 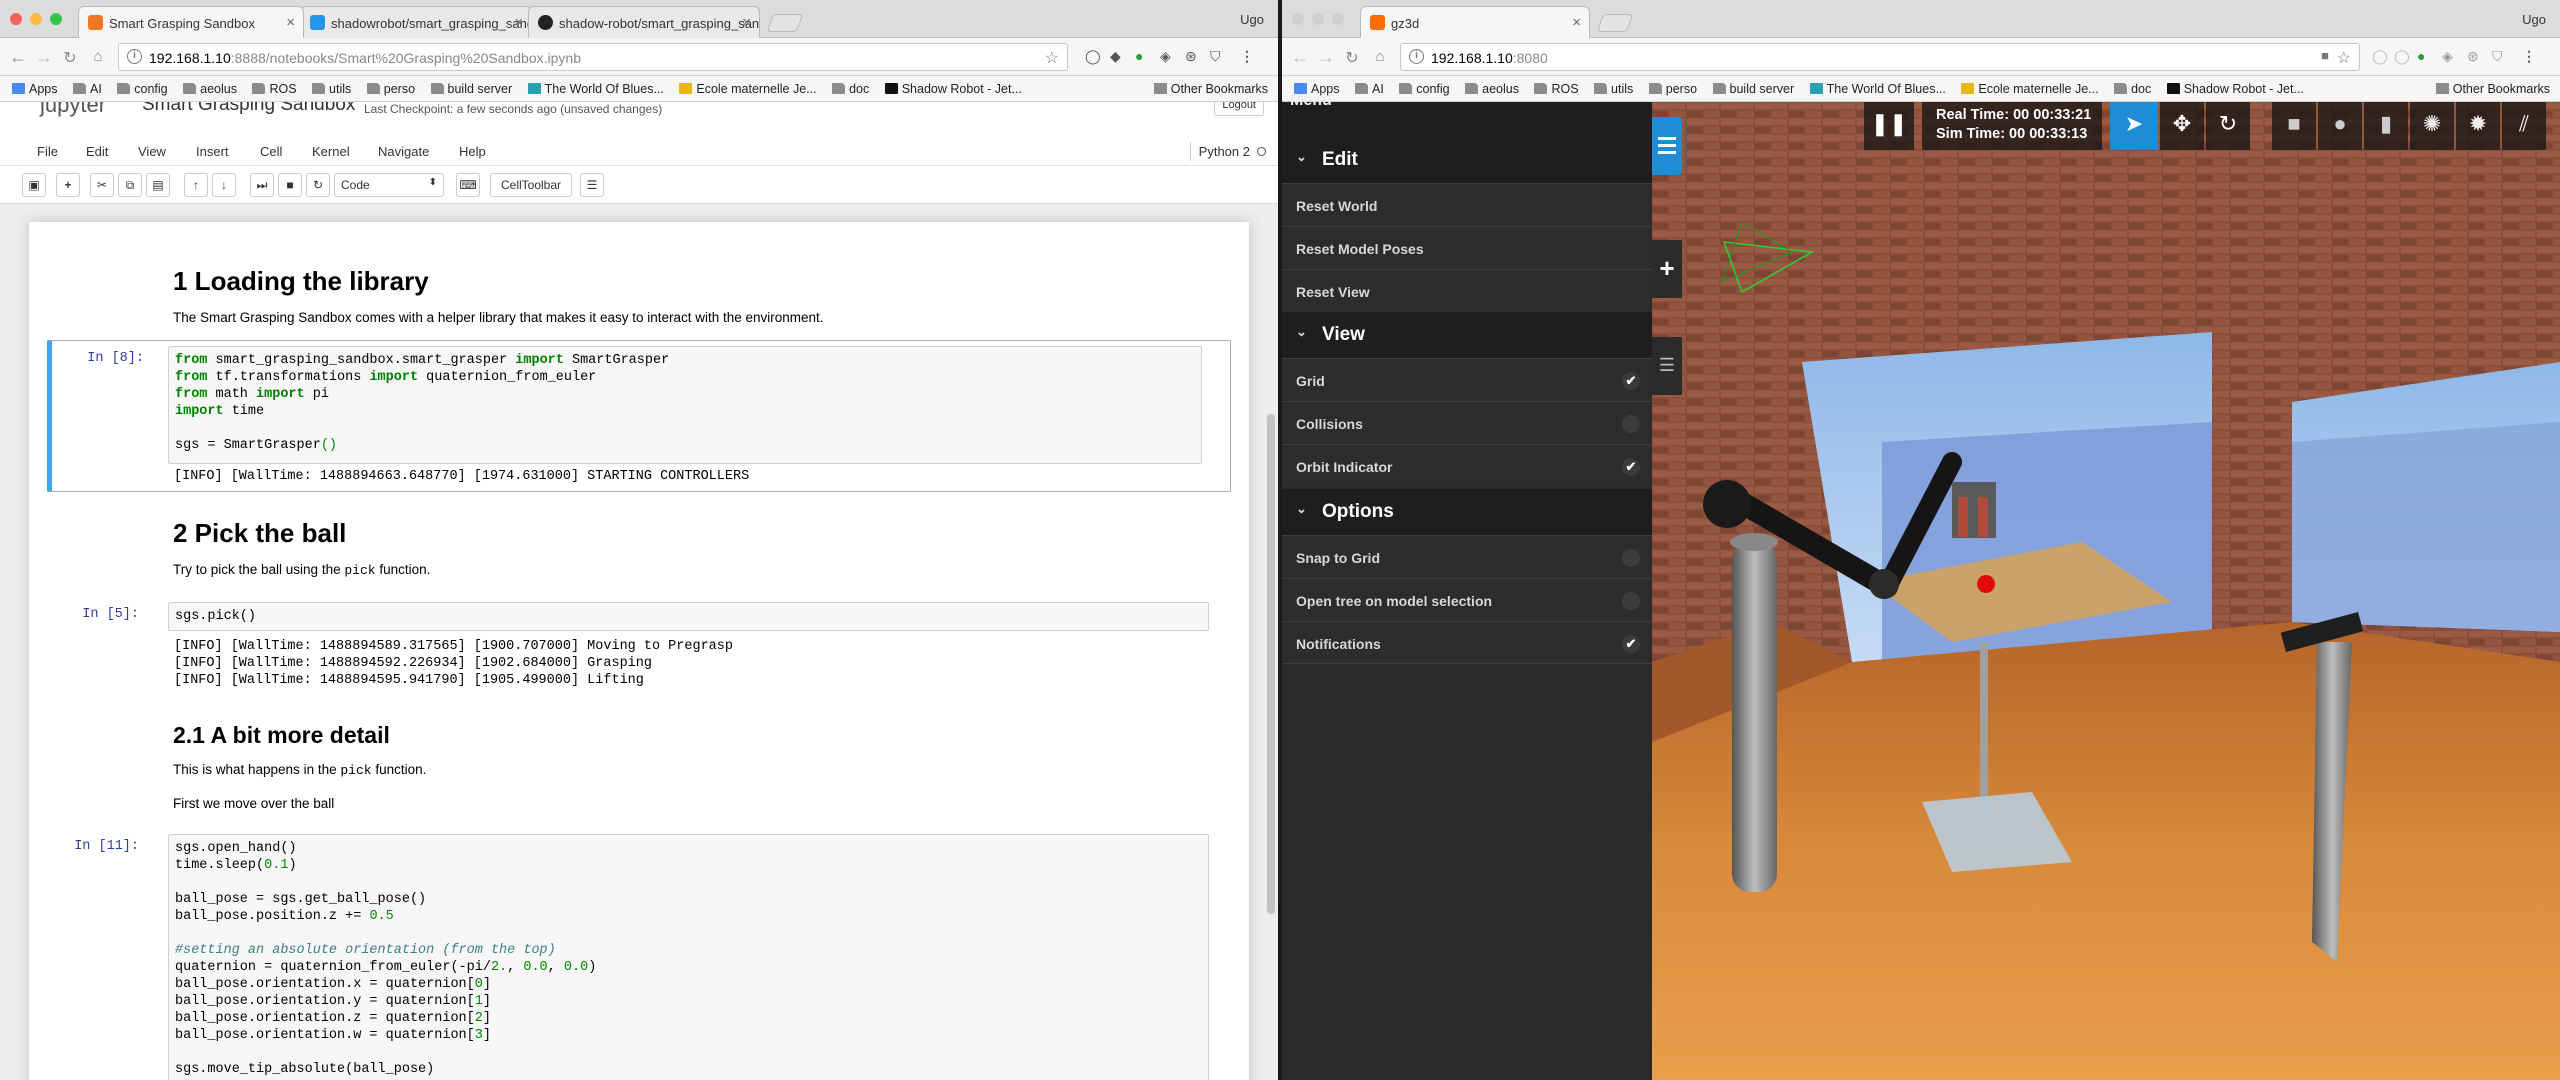 What do you see at coordinates (2344, 58) in the screenshot?
I see `bookmark-star-icon: ☆` at bounding box center [2344, 58].